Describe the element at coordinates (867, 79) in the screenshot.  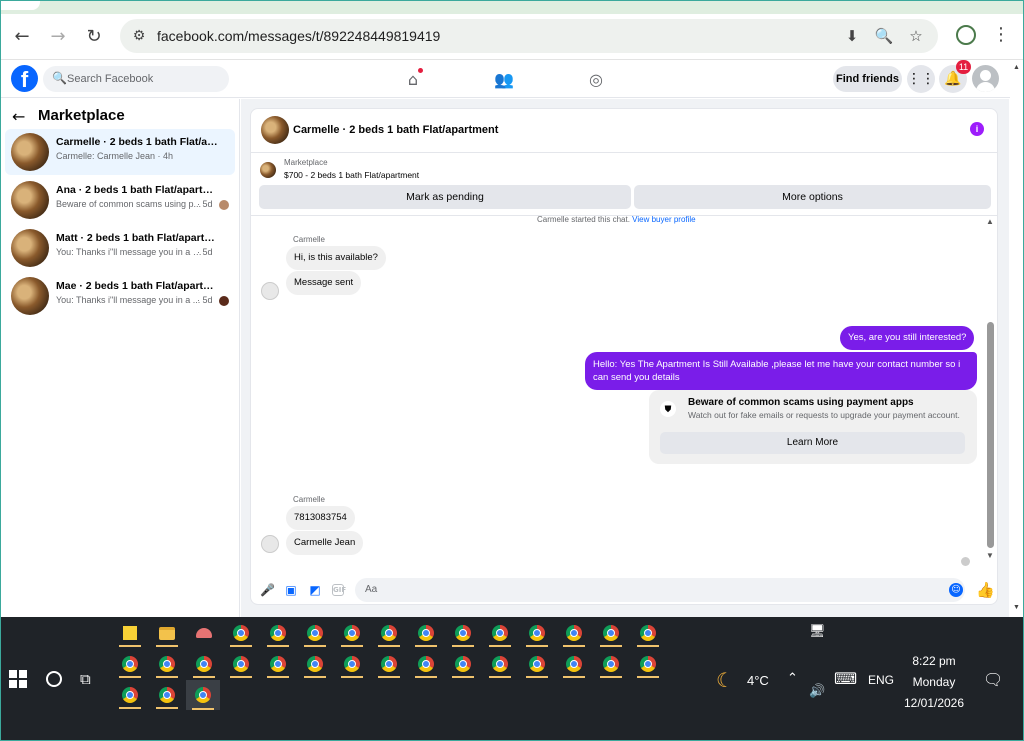
I see `find-friends-button: Find friends` at that location.